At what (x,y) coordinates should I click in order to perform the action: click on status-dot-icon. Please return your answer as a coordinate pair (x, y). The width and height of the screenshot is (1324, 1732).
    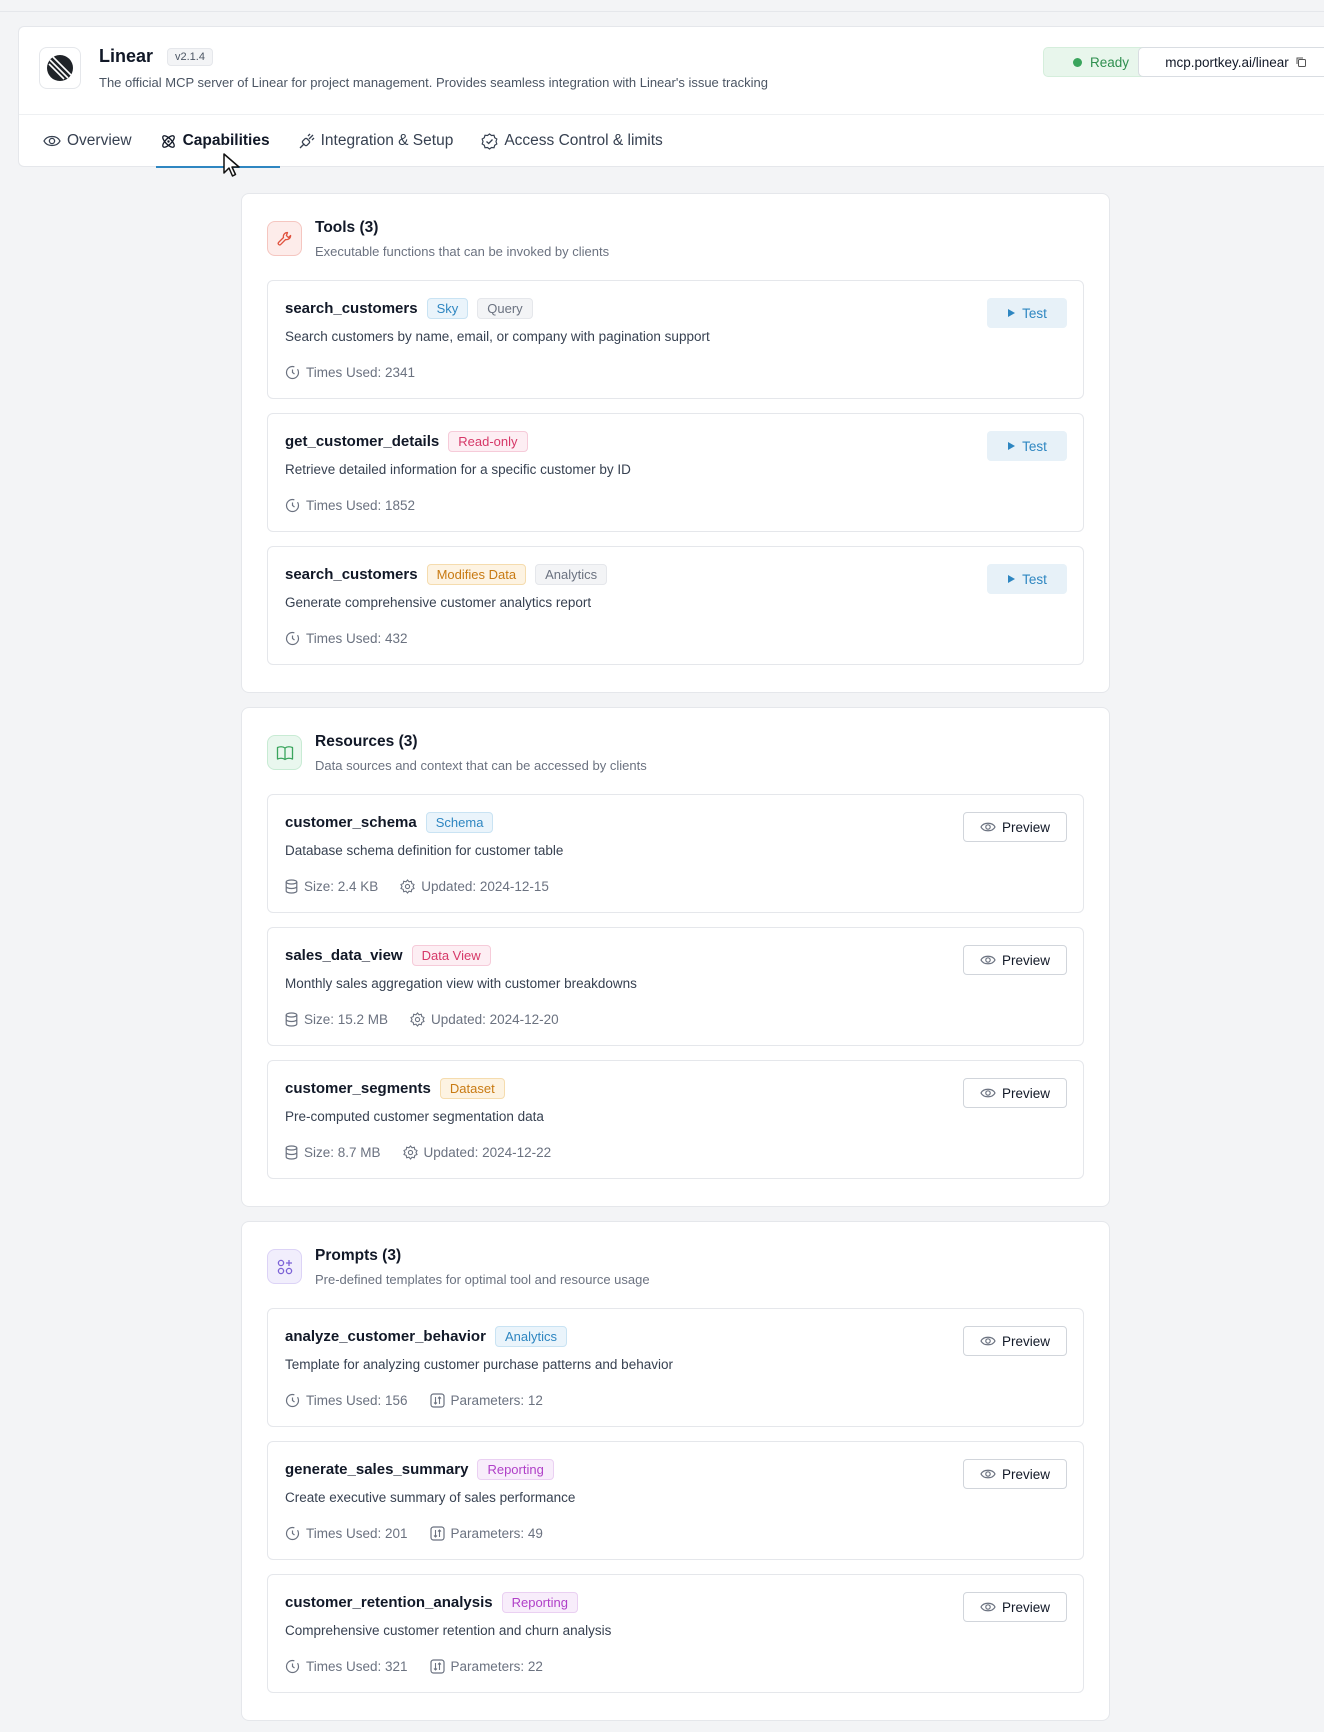
    Looking at the image, I should click on (1077, 62).